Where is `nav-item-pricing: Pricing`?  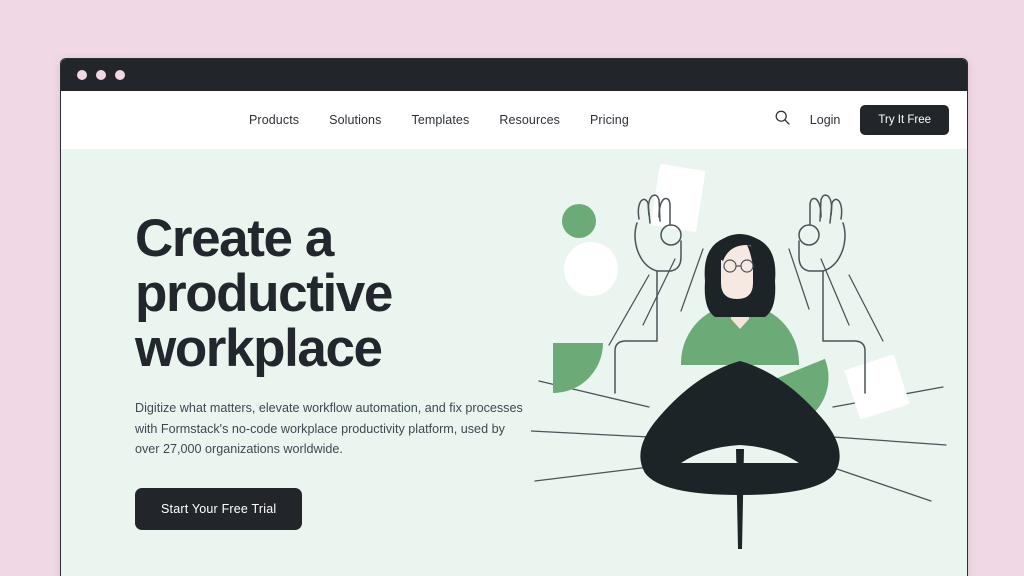 nav-item-pricing: Pricing is located at coordinates (609, 120).